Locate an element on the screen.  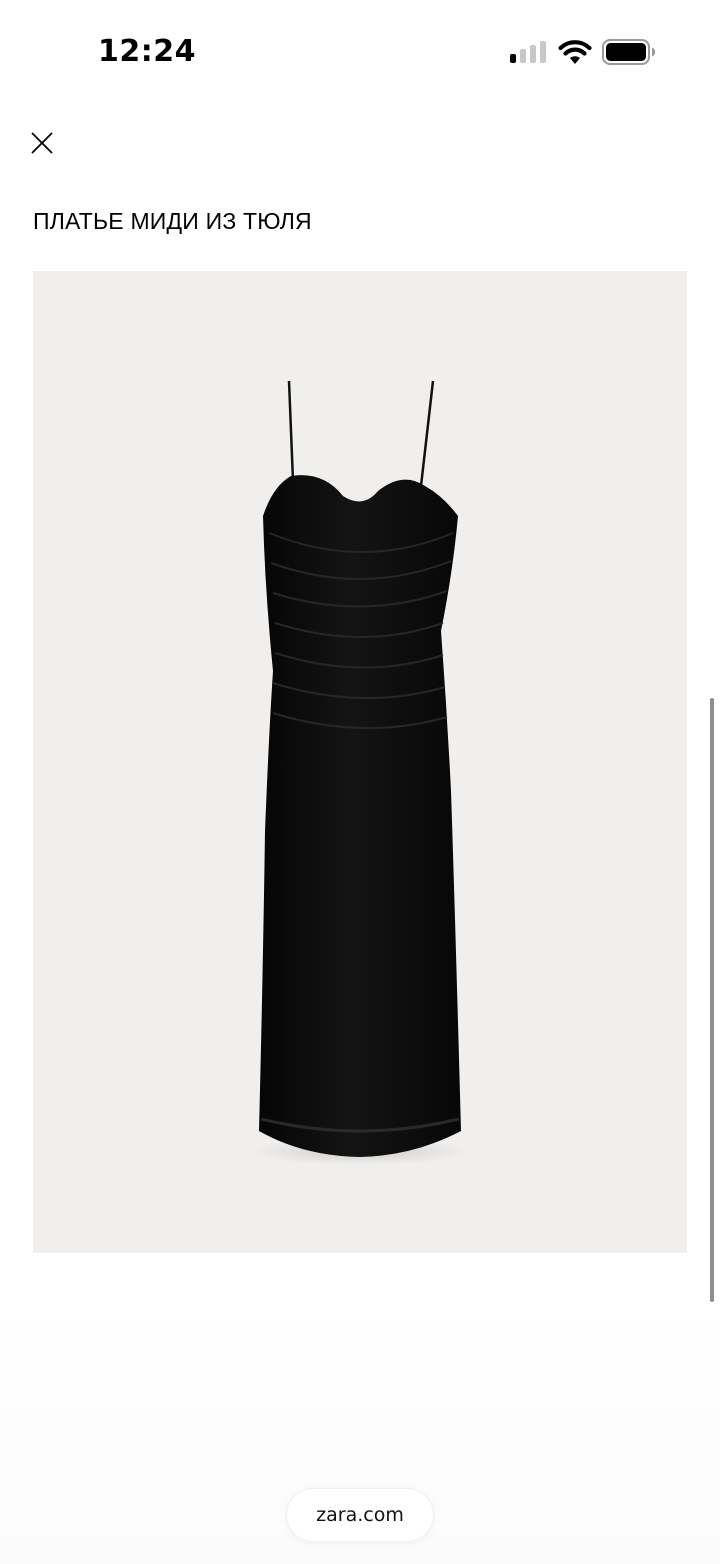
status-time: 12:24 is located at coordinates (147, 51).